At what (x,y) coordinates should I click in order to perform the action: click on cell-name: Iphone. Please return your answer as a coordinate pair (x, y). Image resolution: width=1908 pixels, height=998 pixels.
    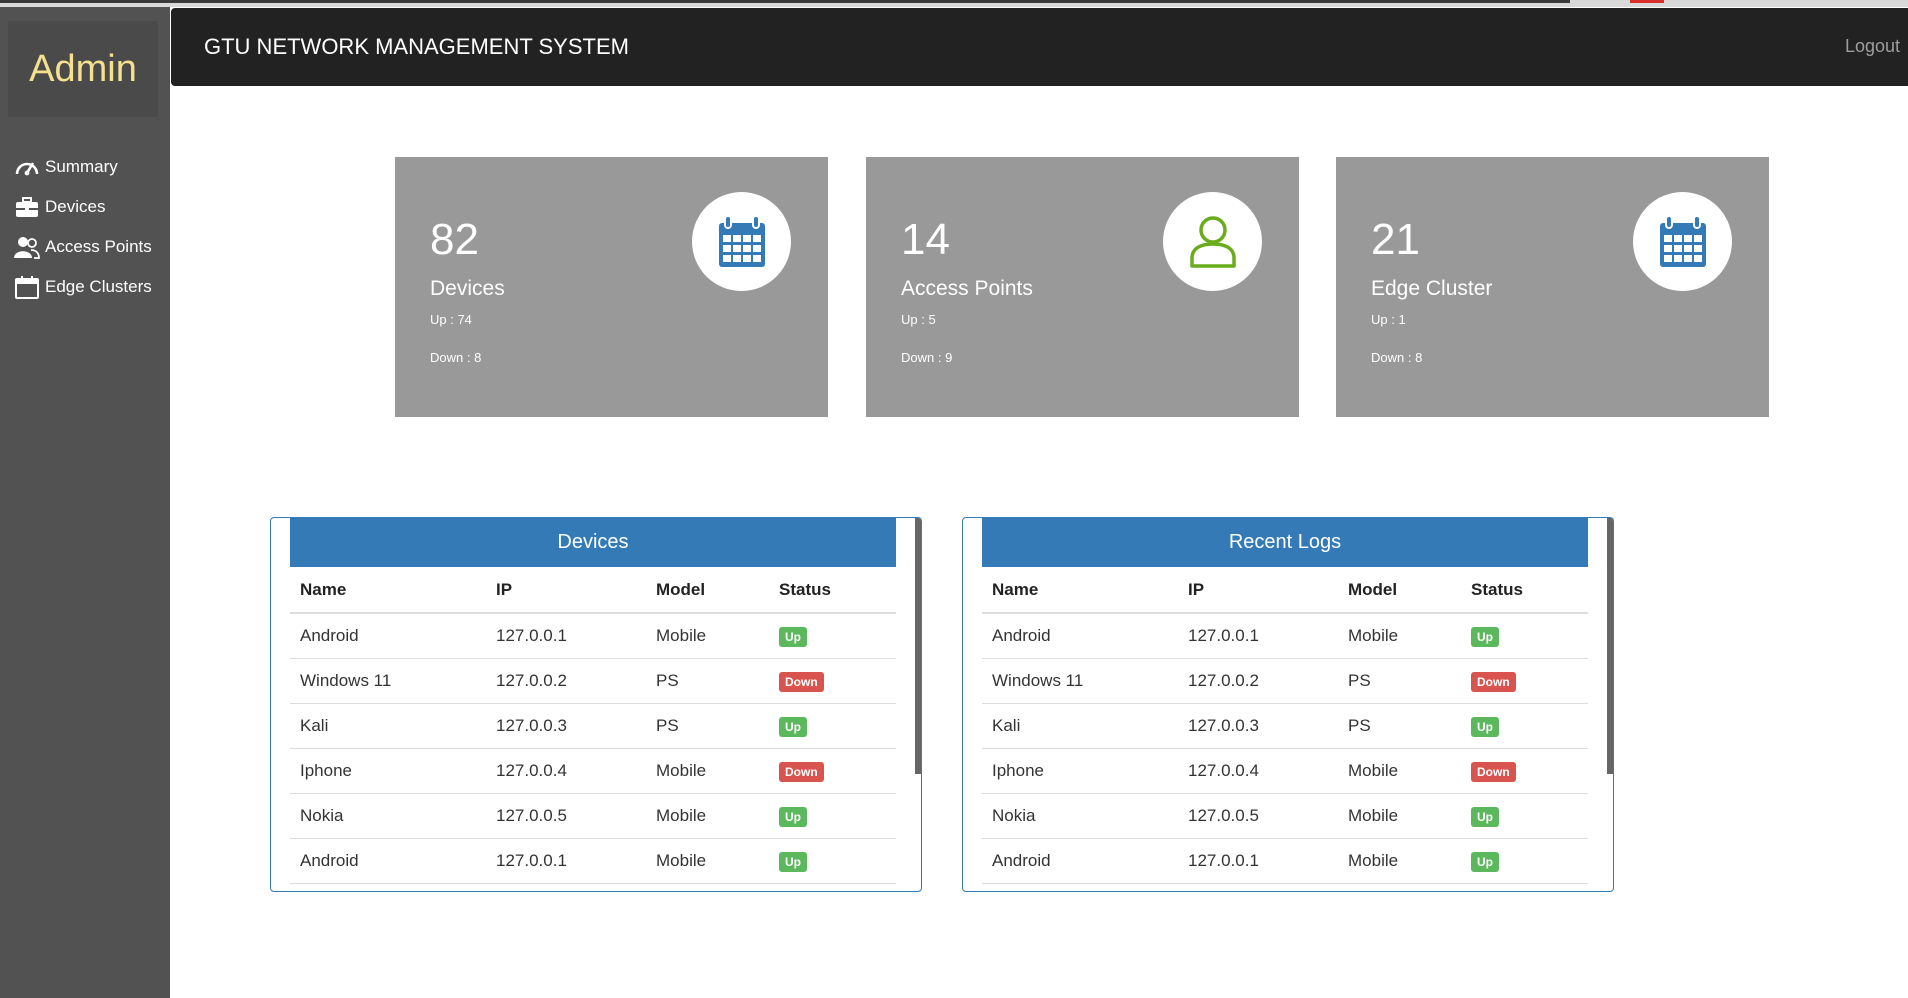
    Looking at the image, I should click on (1080, 771).